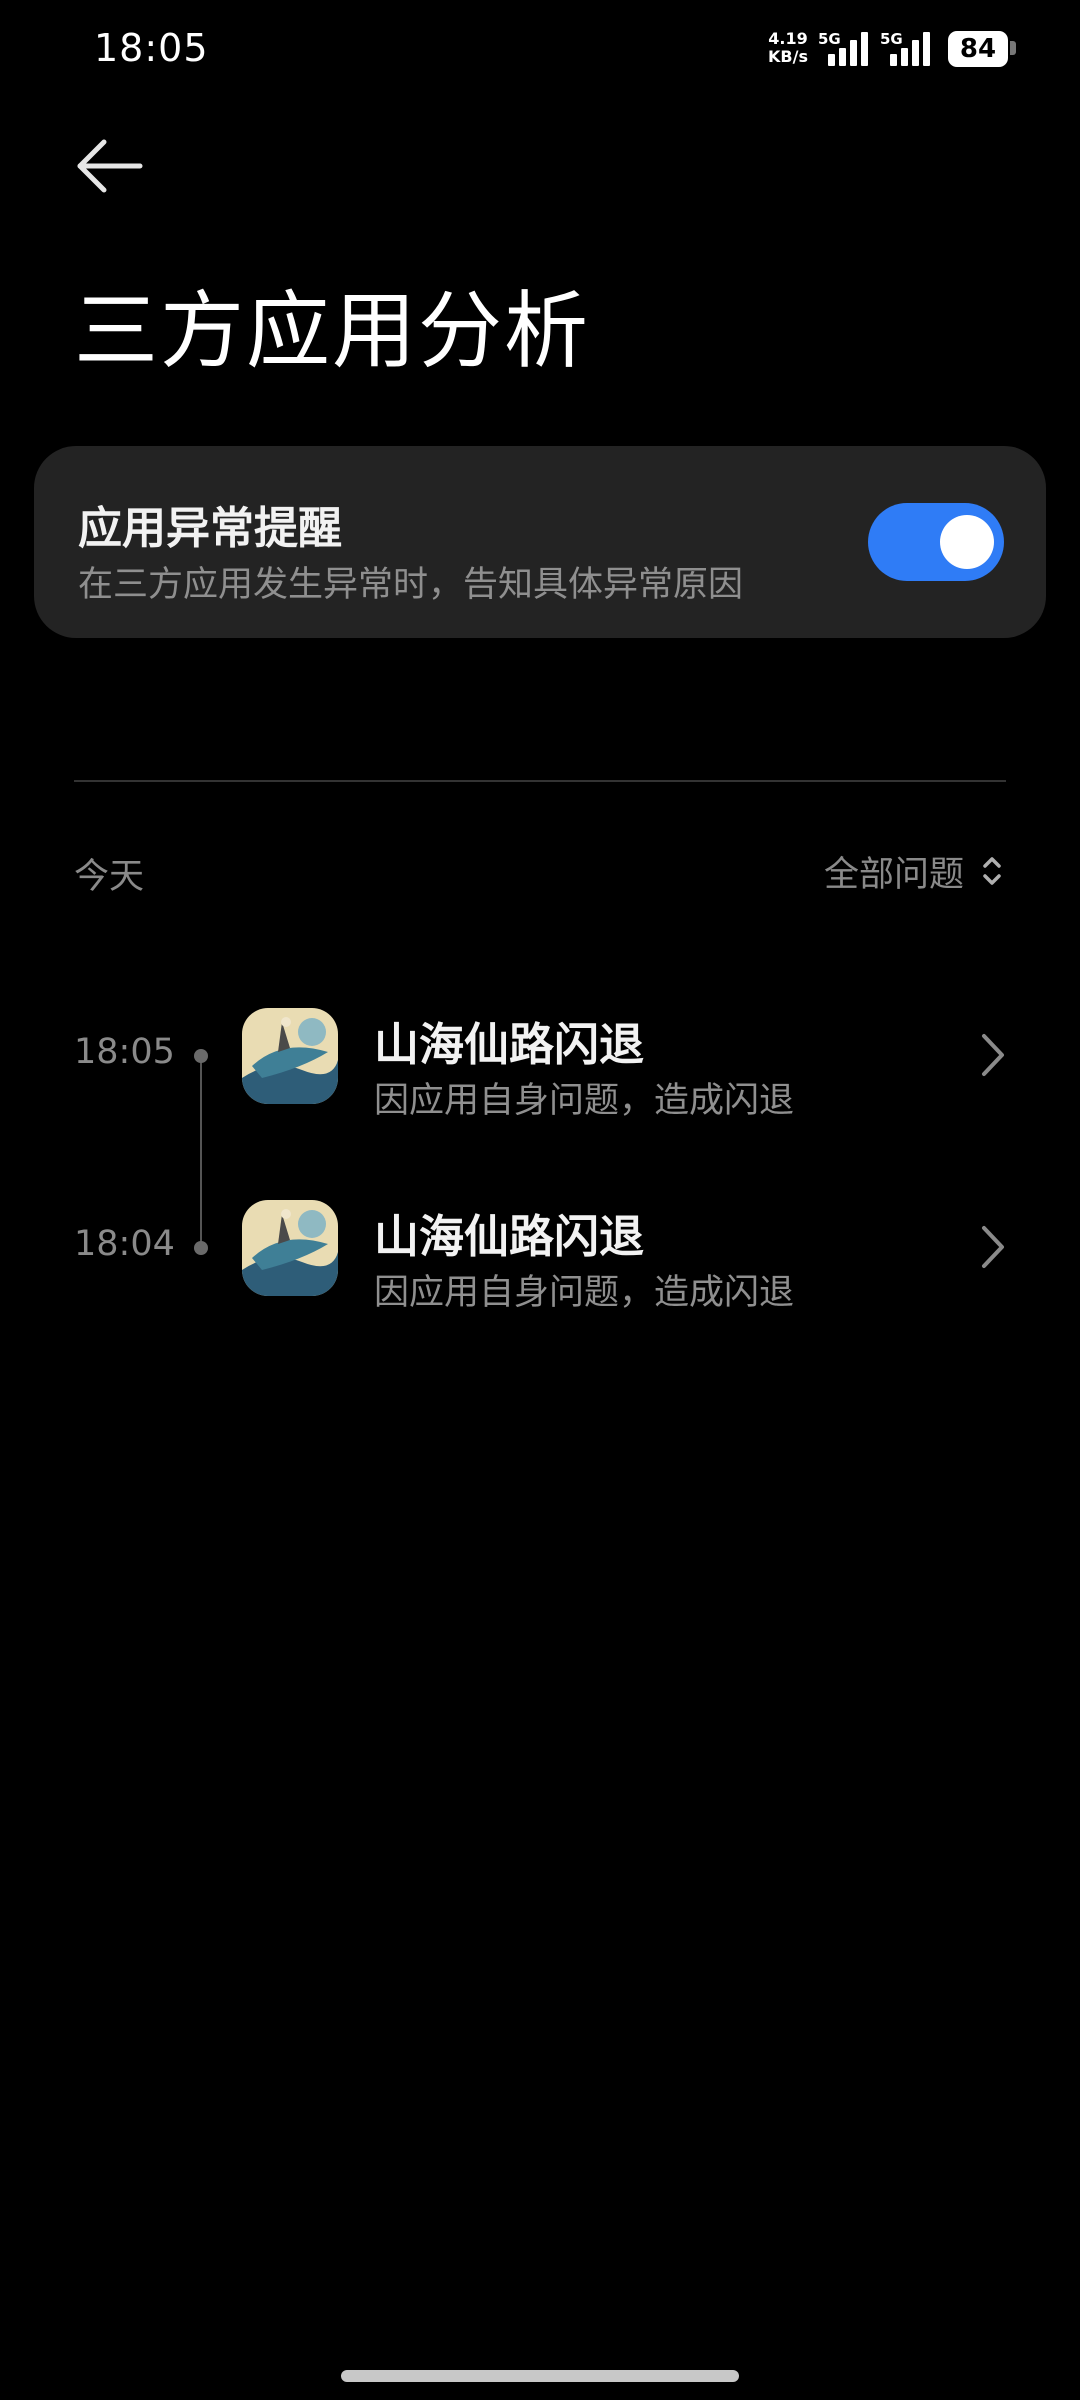 This screenshot has width=1080, height=2400. I want to click on crash-record-item: 18:04 山海仙路闪退 因应用自身问题，造成闪退, so click(540, 1247).